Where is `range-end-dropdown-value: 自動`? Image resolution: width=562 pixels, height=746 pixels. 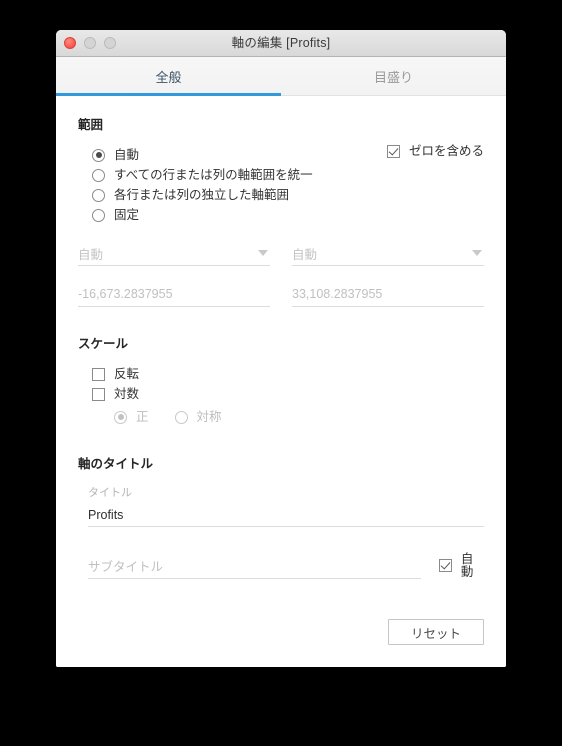 range-end-dropdown-value: 自動 is located at coordinates (305, 254).